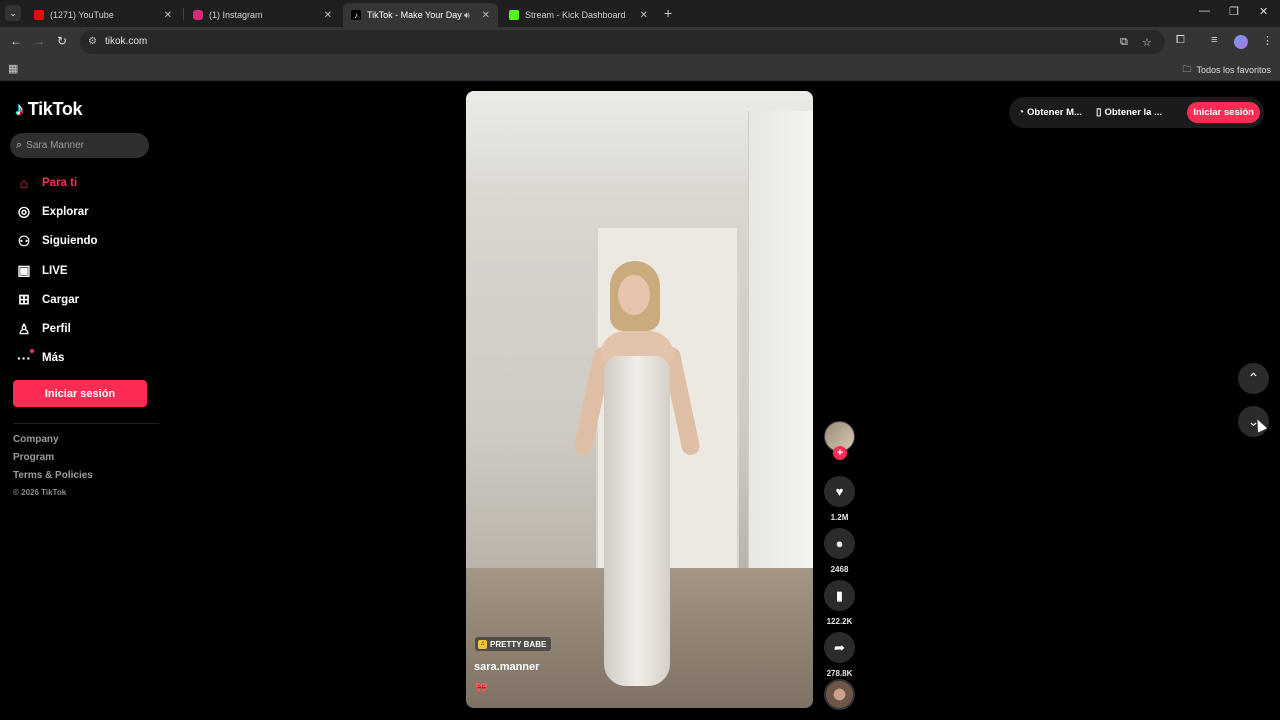  I want to click on sidebar-item-explorar: ◎ Explorar, so click(56, 211).